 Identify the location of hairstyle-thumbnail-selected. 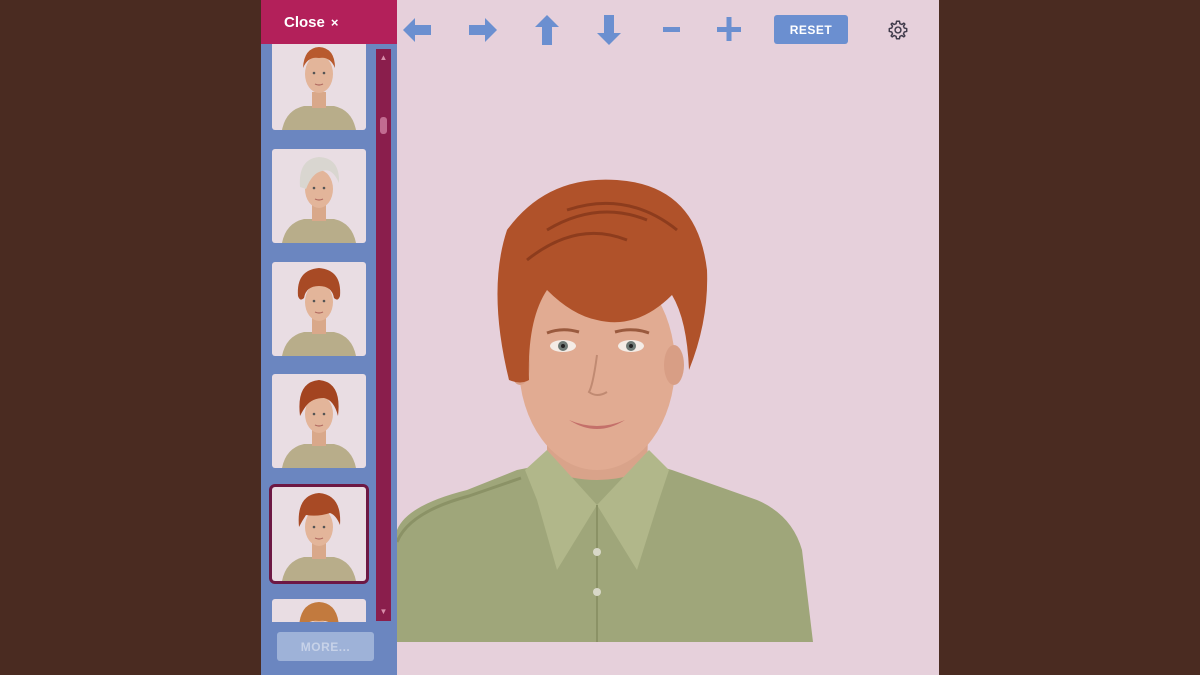
(319, 534).